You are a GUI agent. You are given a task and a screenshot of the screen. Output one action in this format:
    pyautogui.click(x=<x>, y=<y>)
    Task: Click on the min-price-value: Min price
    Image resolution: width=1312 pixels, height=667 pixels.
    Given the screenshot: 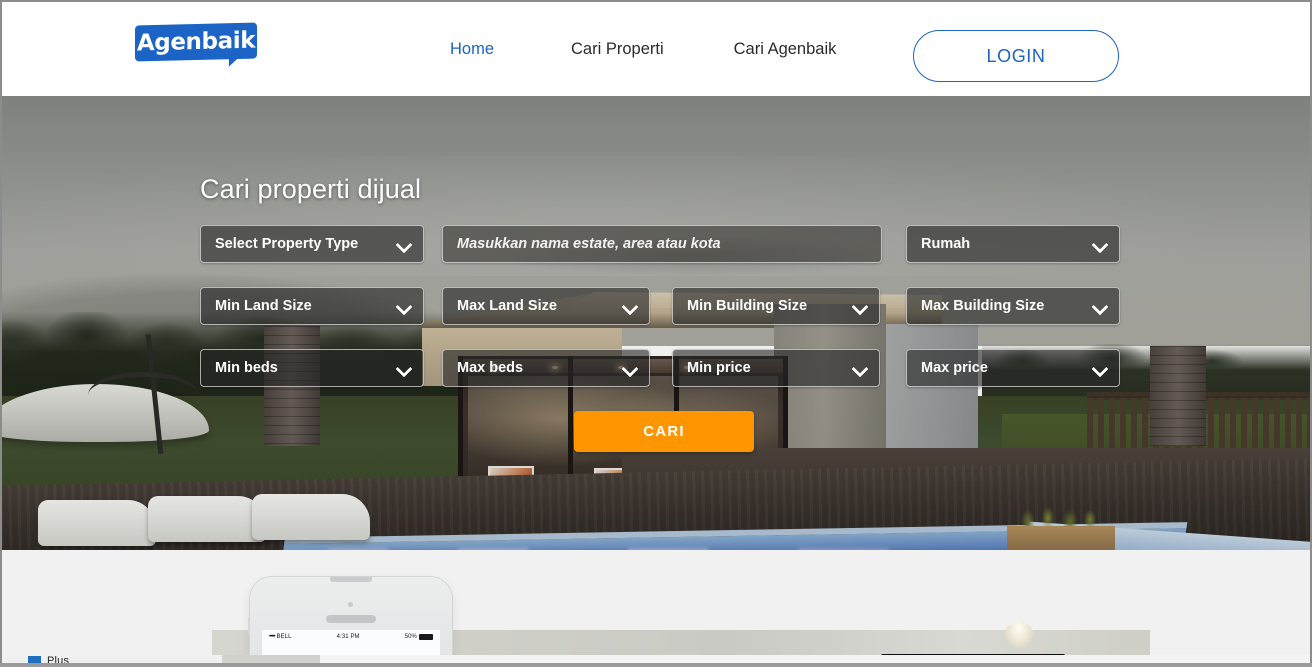 What is the action you would take?
    pyautogui.click(x=719, y=368)
    